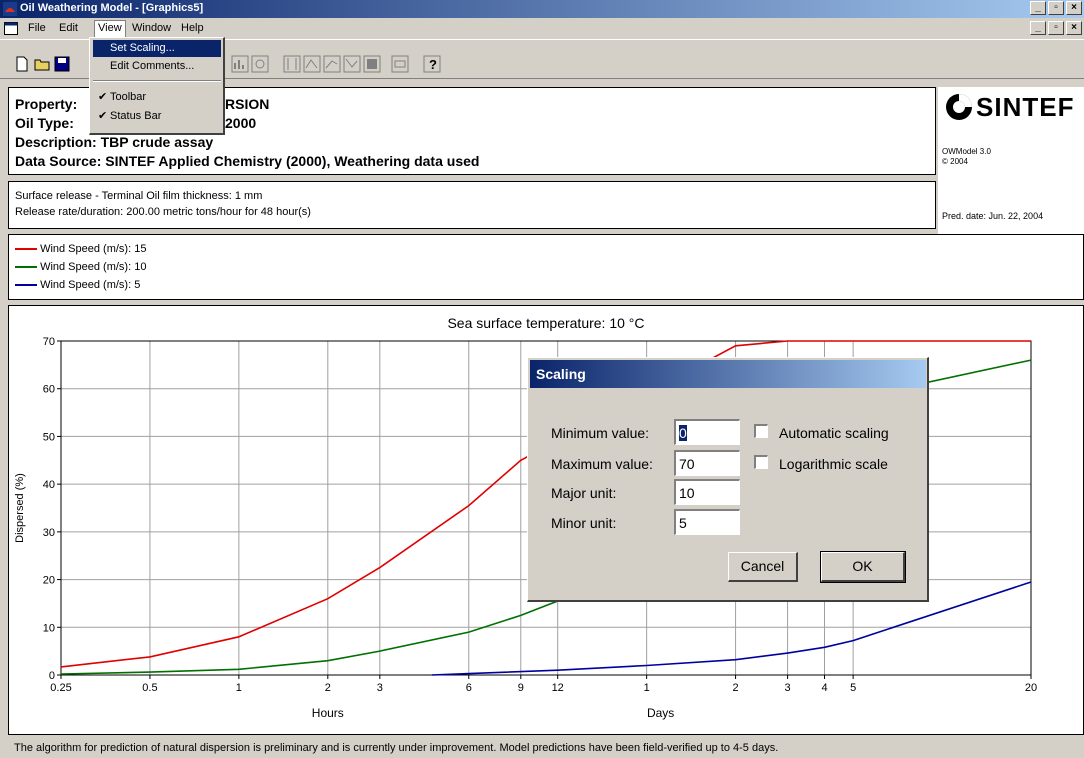 Image resolution: width=1084 pixels, height=758 pixels. I want to click on property-label: Property:, so click(46, 104).